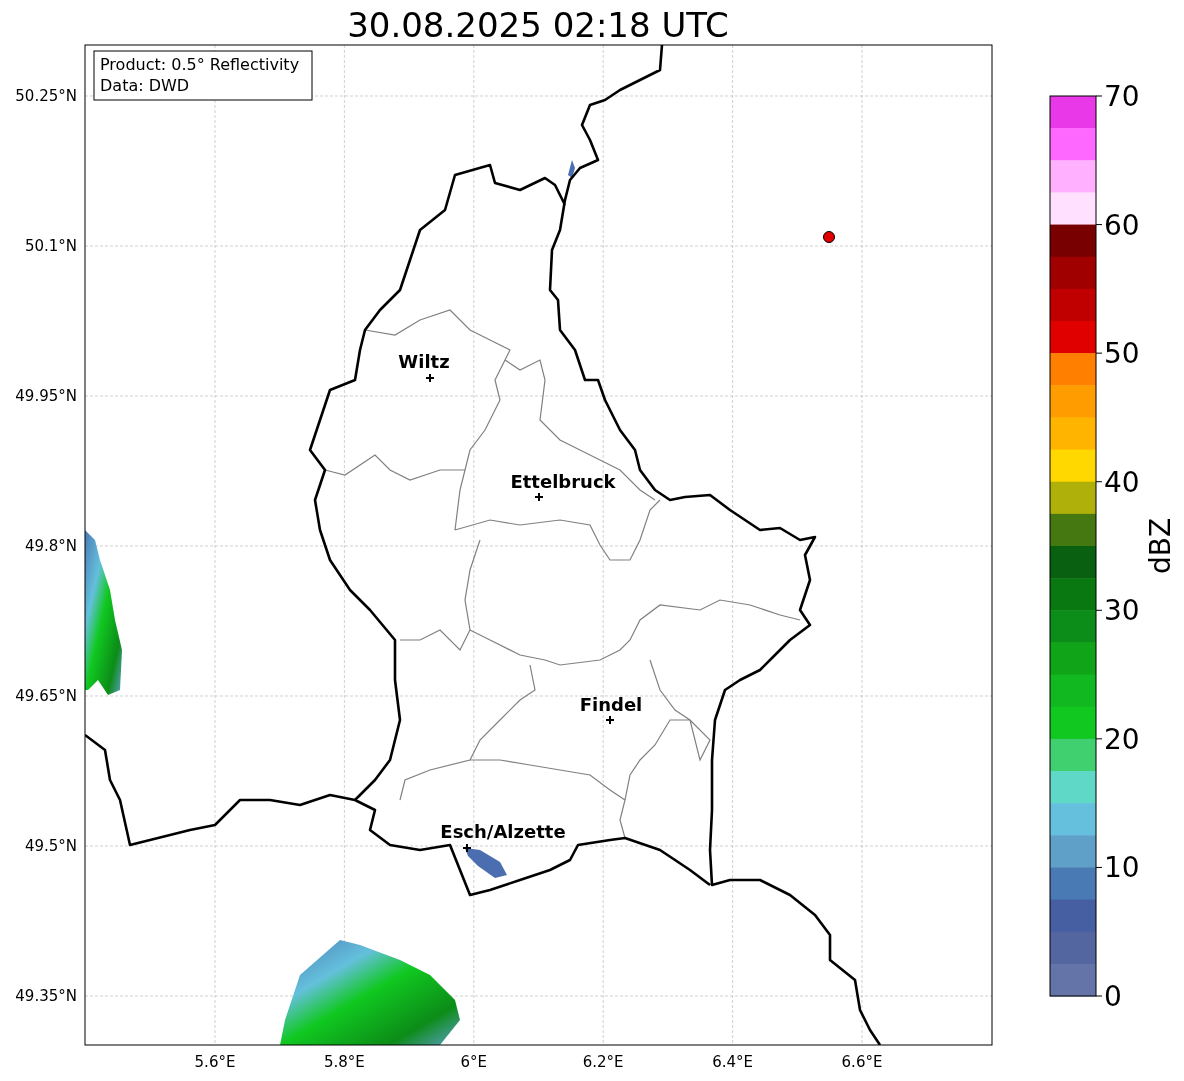  I want to click on chart-title: 30.08.2025 02:18 UTC, so click(538, 25).